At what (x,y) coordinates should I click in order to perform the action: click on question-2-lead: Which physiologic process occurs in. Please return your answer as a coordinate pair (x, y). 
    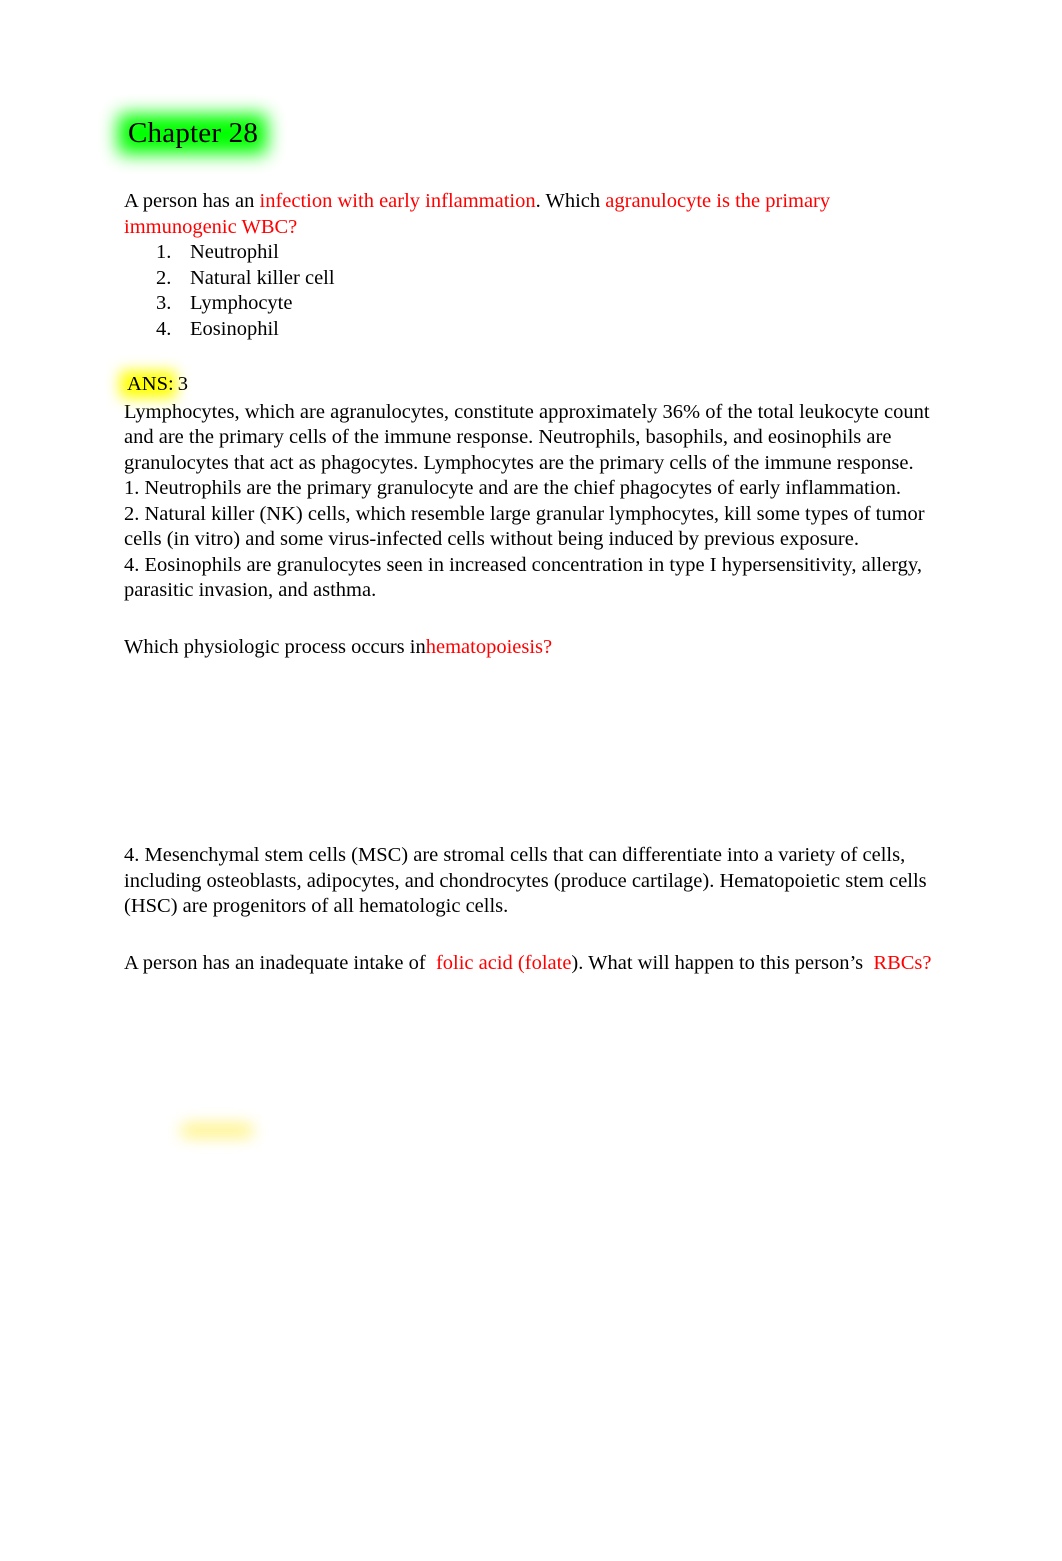
    Looking at the image, I should click on (275, 646).